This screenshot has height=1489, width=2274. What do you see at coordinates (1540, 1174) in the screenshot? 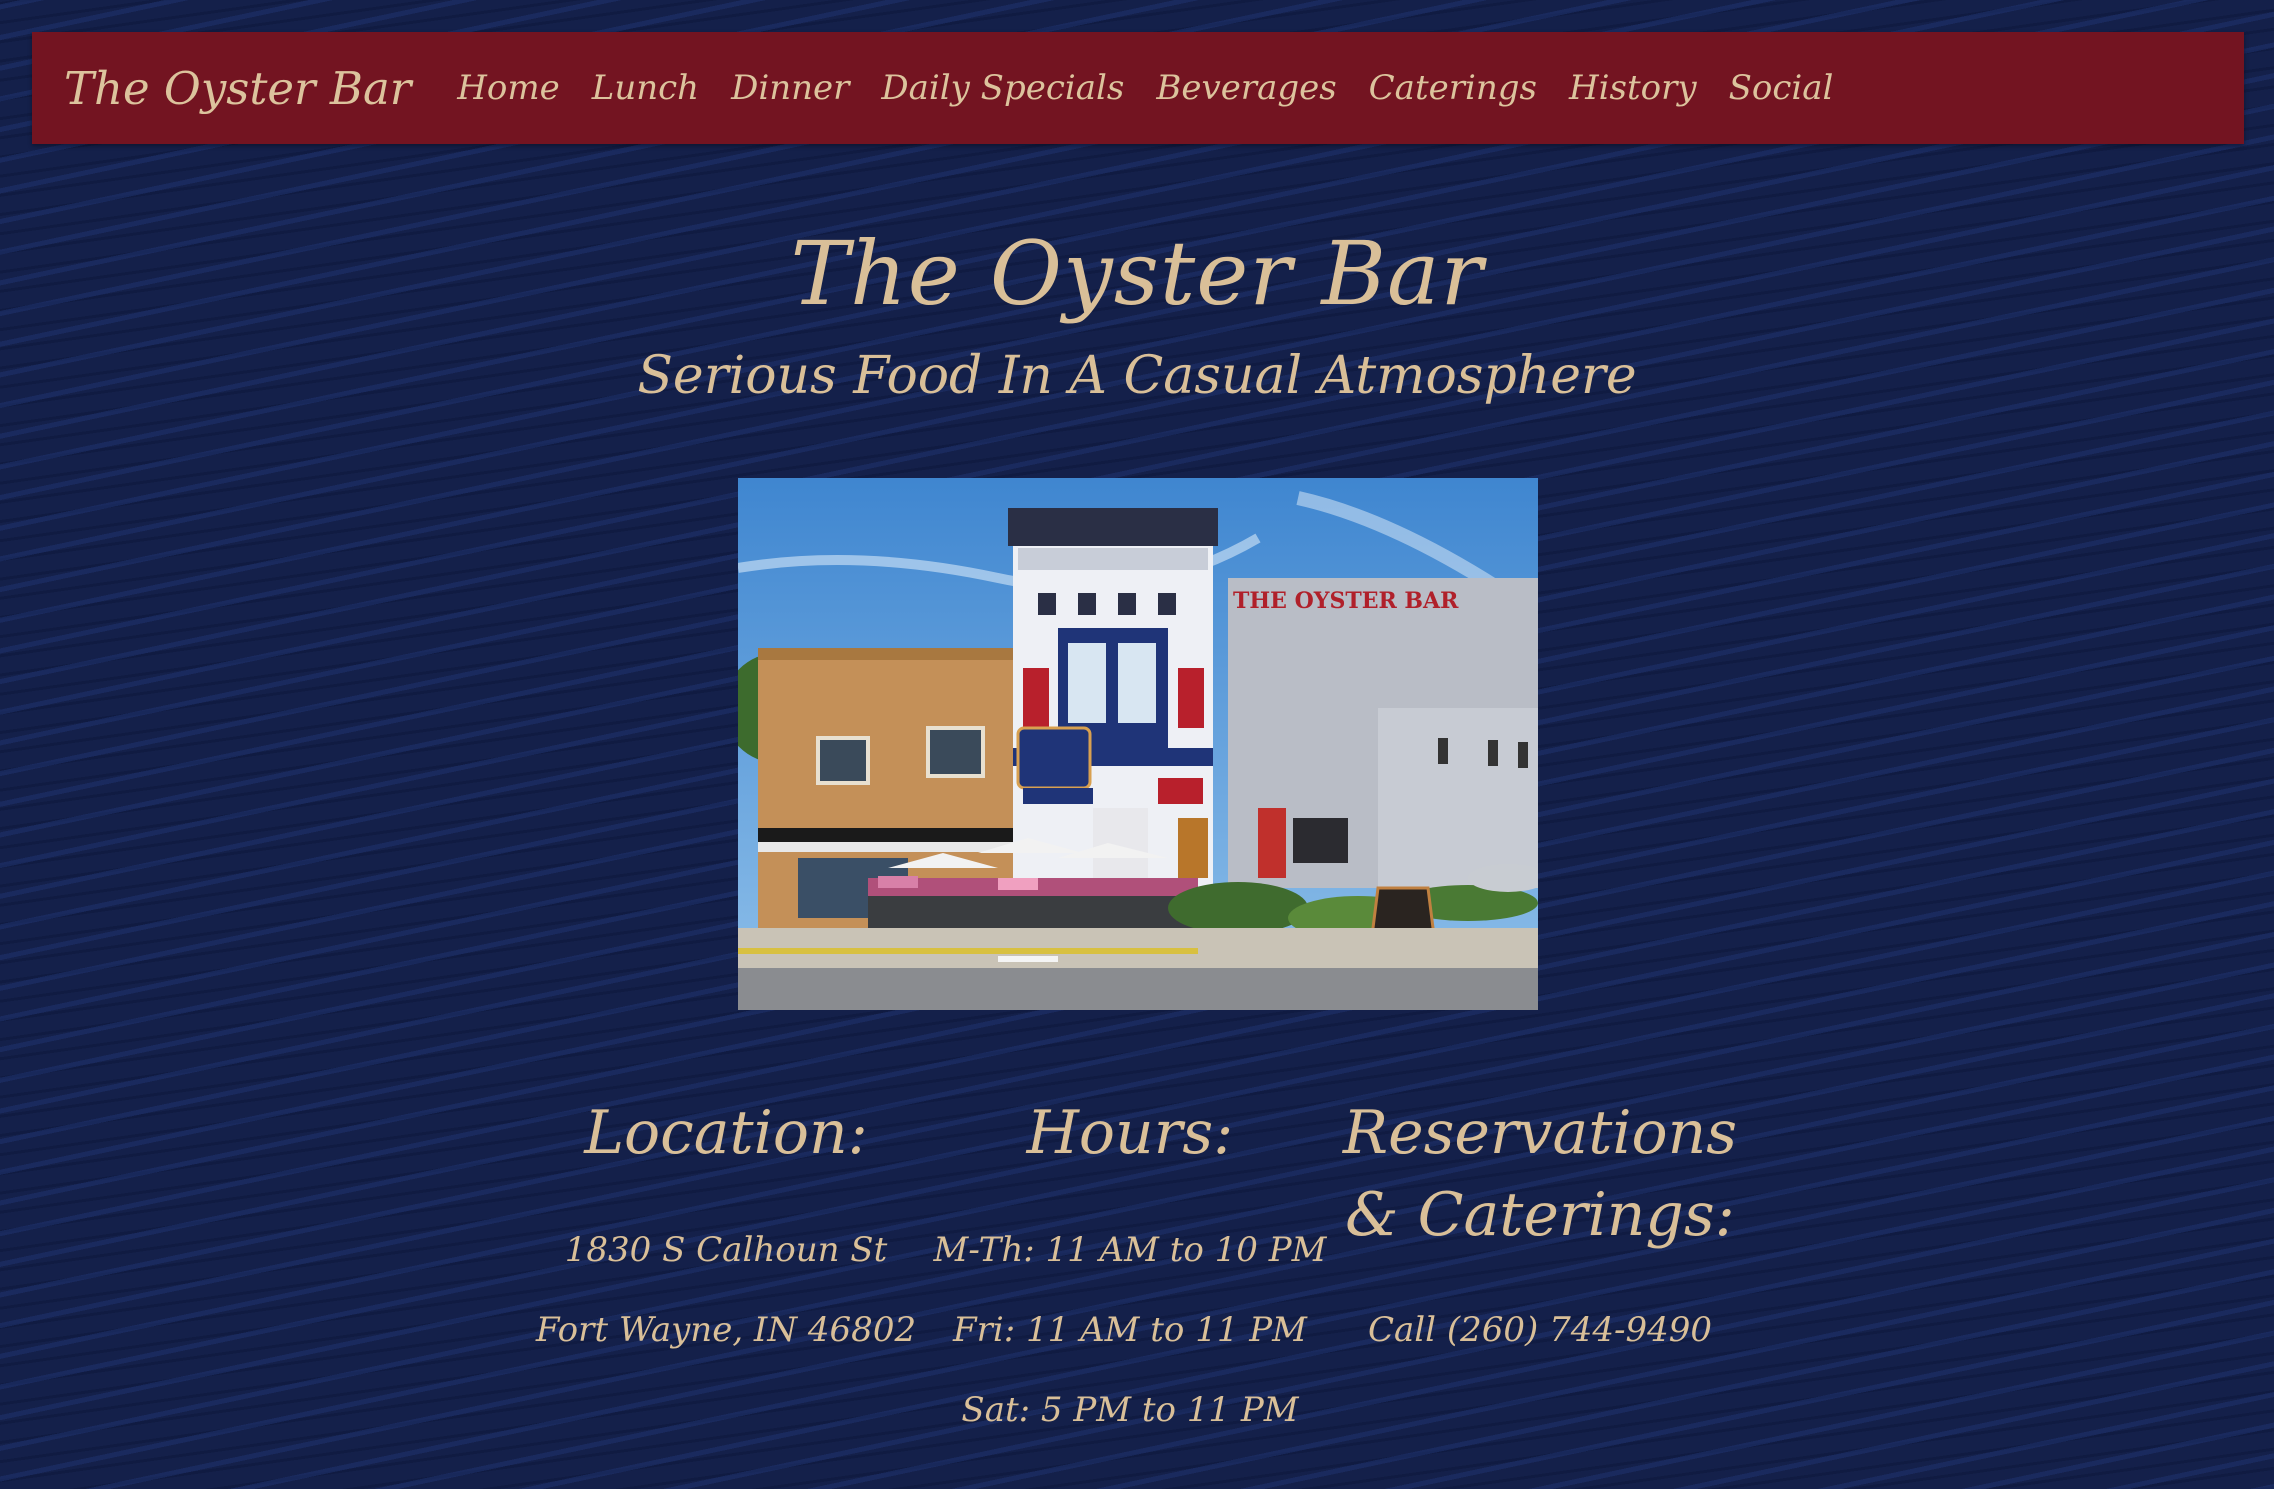
I see `reservations-heading: Reservations & Caterings:` at bounding box center [1540, 1174].